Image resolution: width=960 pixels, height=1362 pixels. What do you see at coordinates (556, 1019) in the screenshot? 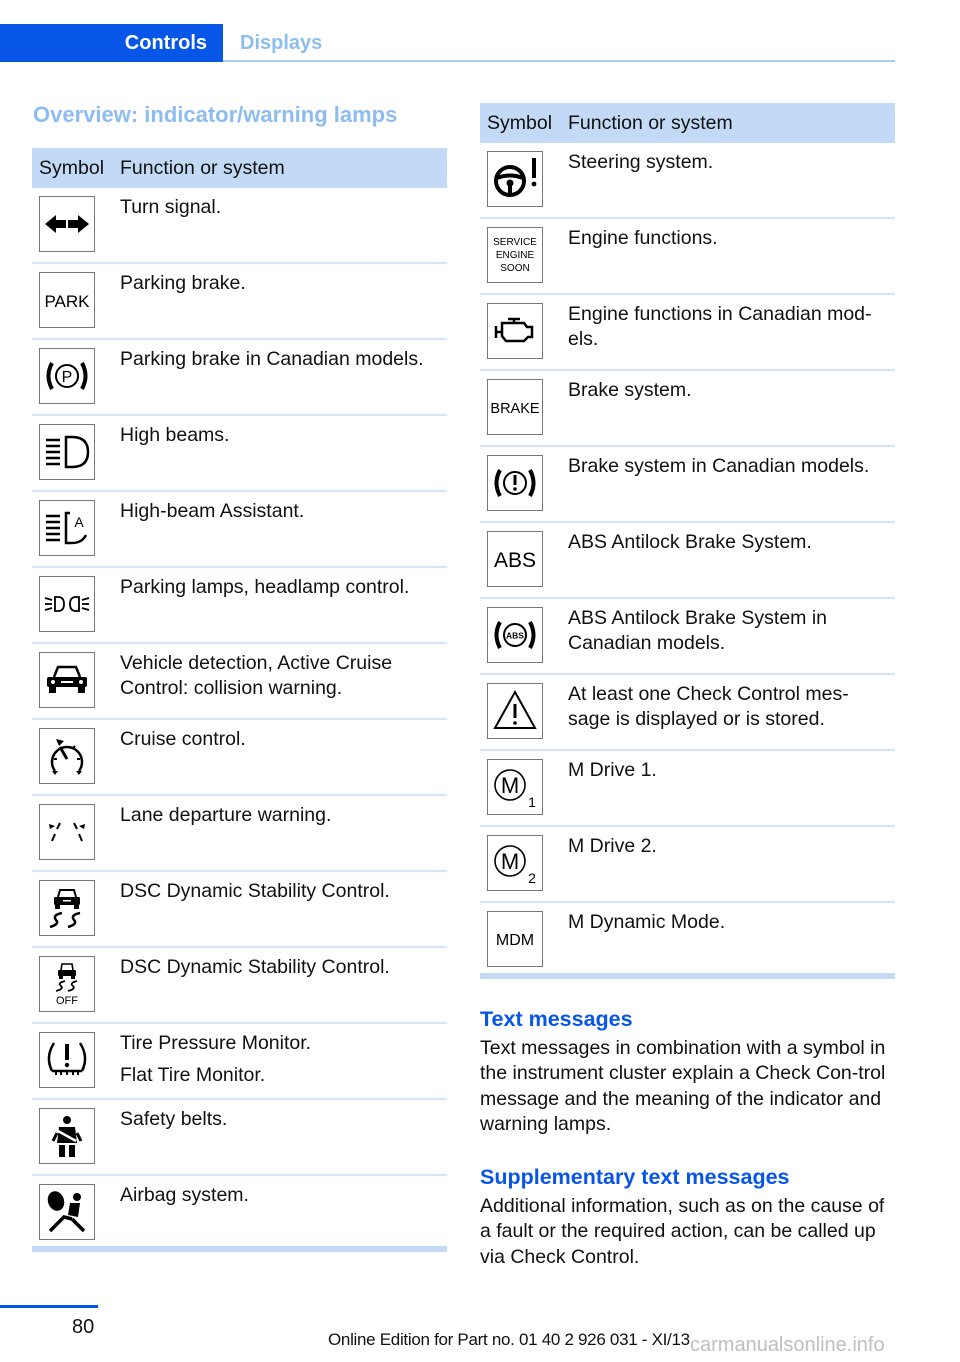
I see `text-messages-heading: Text messages` at bounding box center [556, 1019].